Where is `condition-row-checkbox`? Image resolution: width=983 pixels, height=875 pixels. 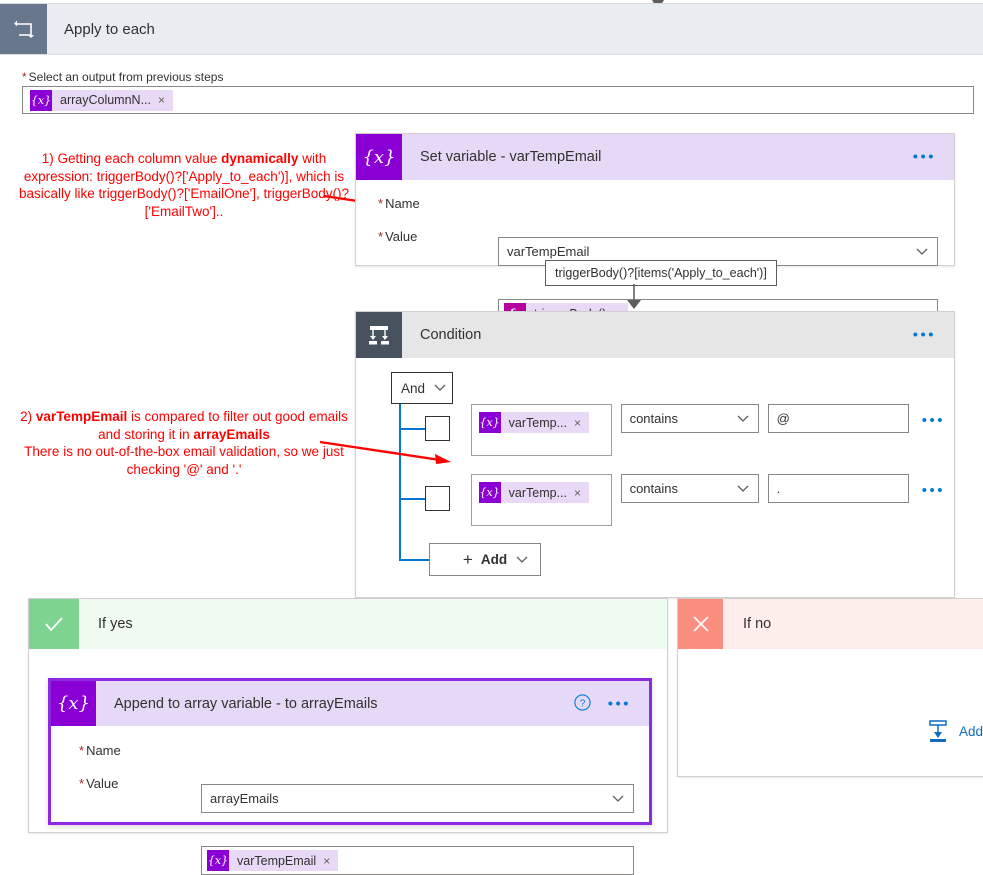
condition-row-checkbox is located at coordinates (437, 498).